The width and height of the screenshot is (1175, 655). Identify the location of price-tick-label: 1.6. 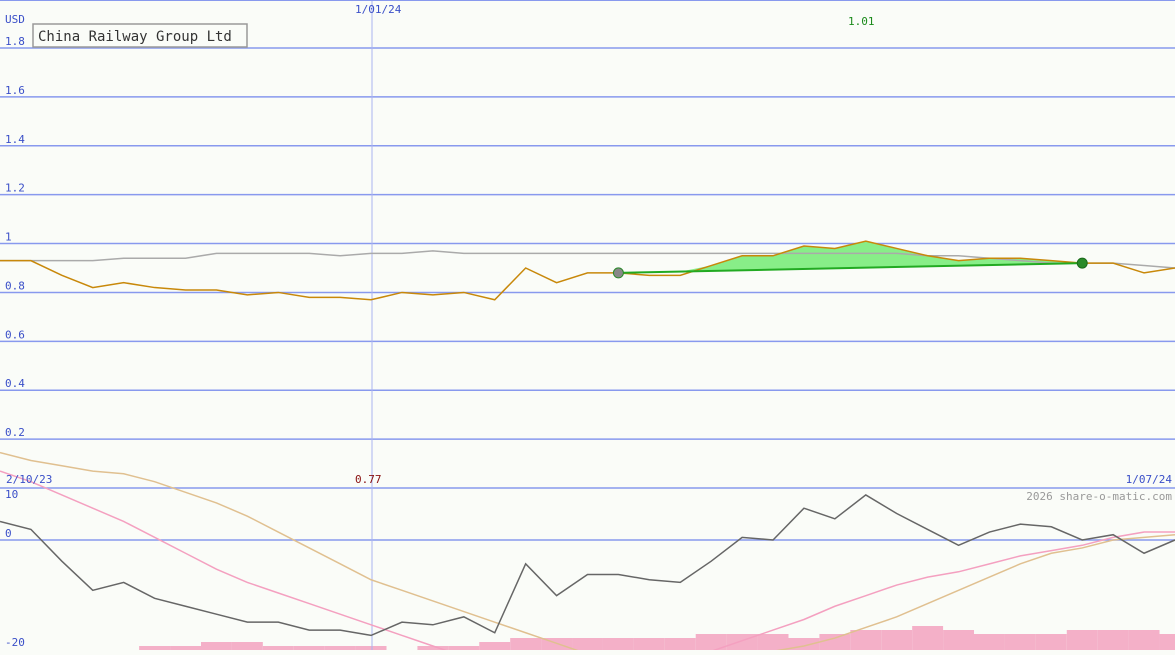
(15, 90).